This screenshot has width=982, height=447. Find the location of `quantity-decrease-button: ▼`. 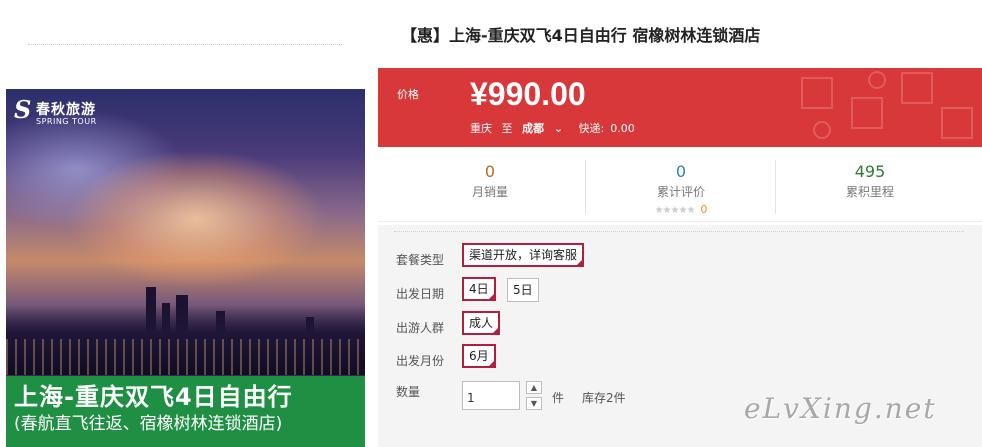

quantity-decrease-button: ▼ is located at coordinates (534, 403).